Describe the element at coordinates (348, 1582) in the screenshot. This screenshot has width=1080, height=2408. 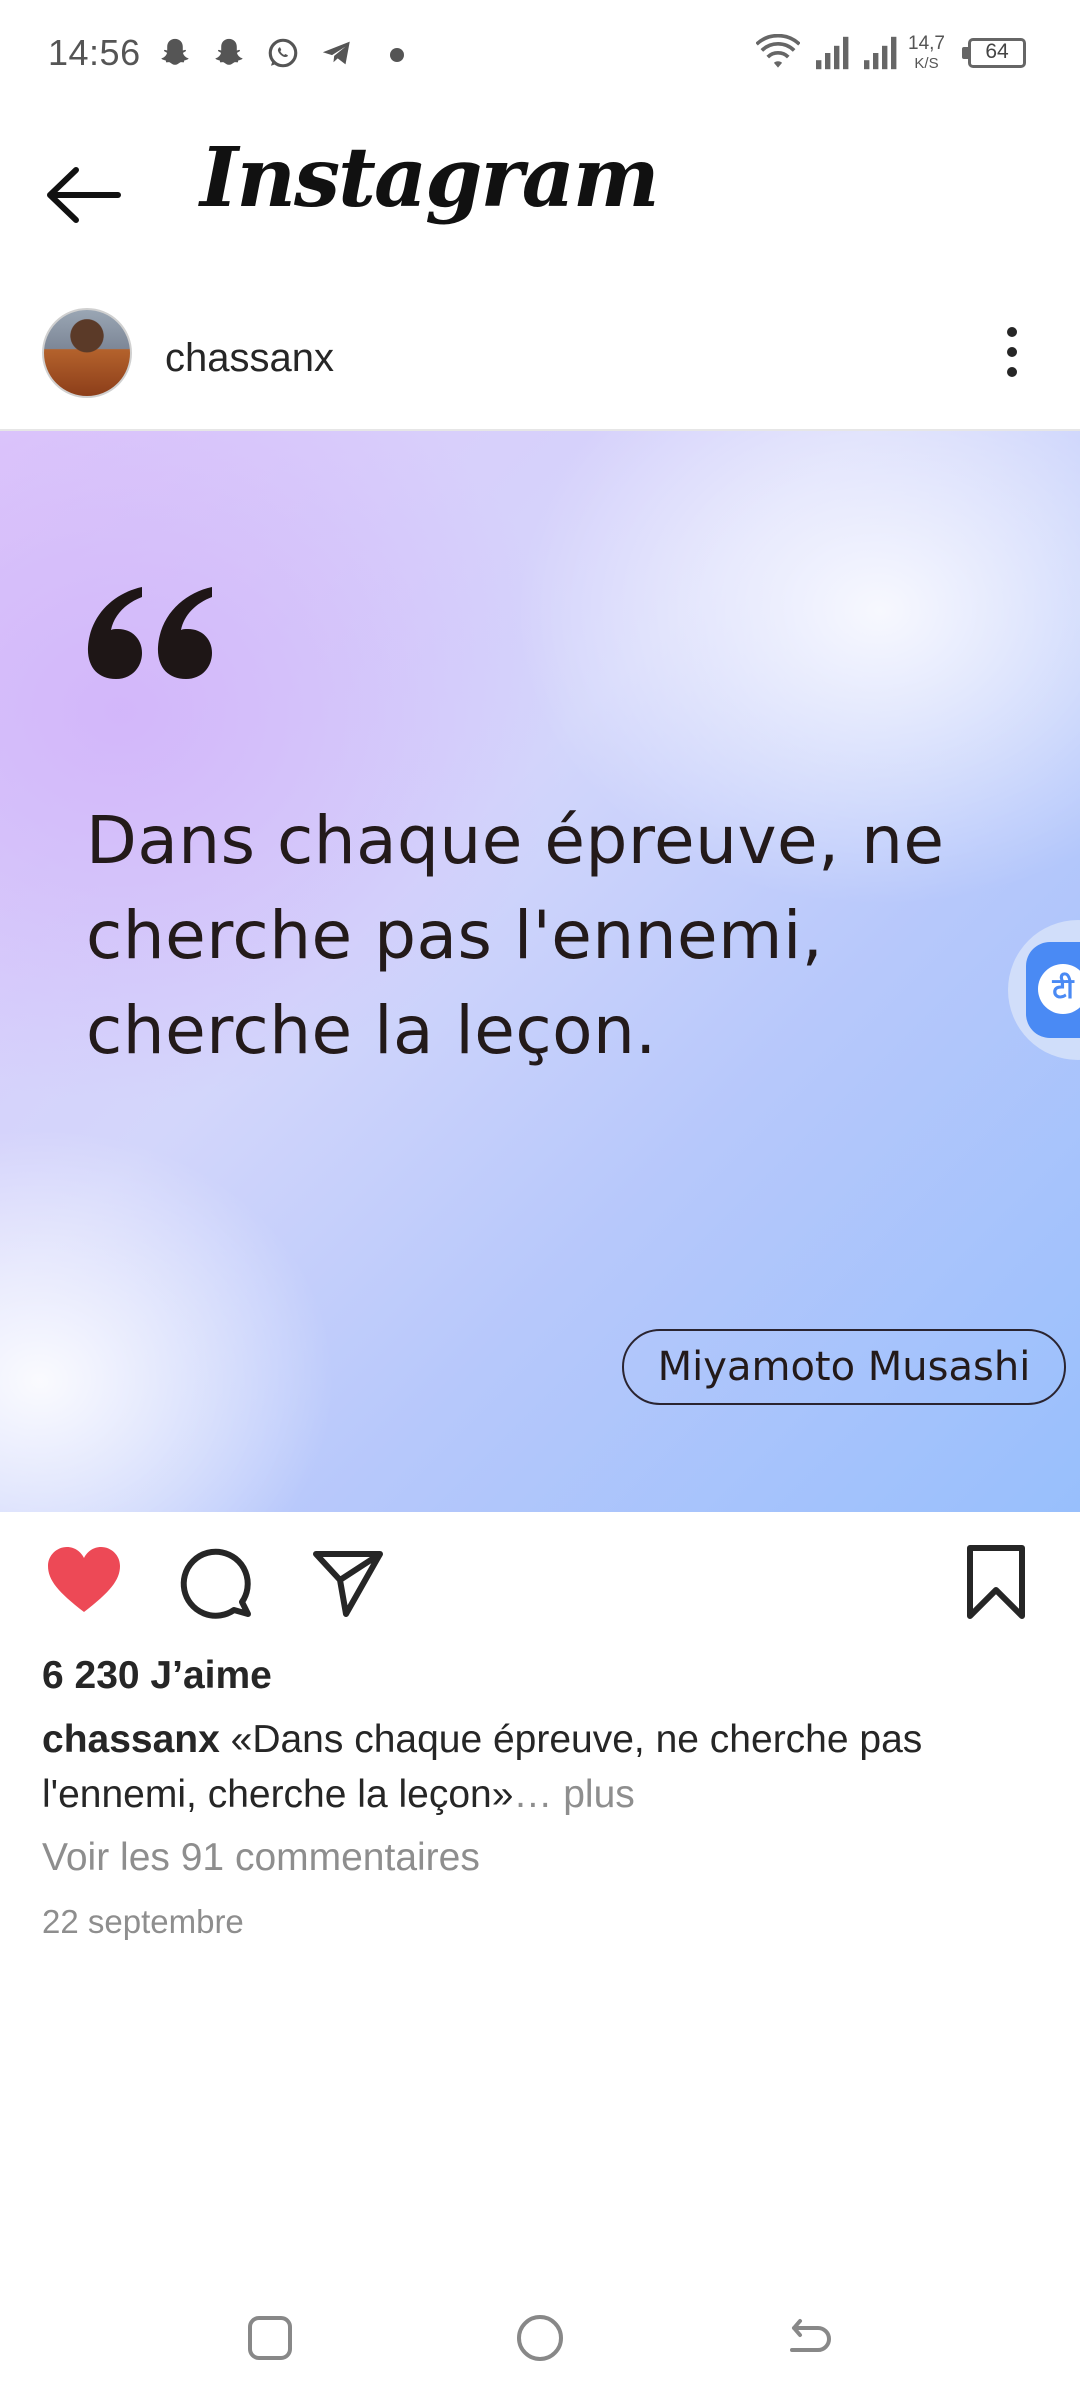
I see `share-send-icon` at that location.